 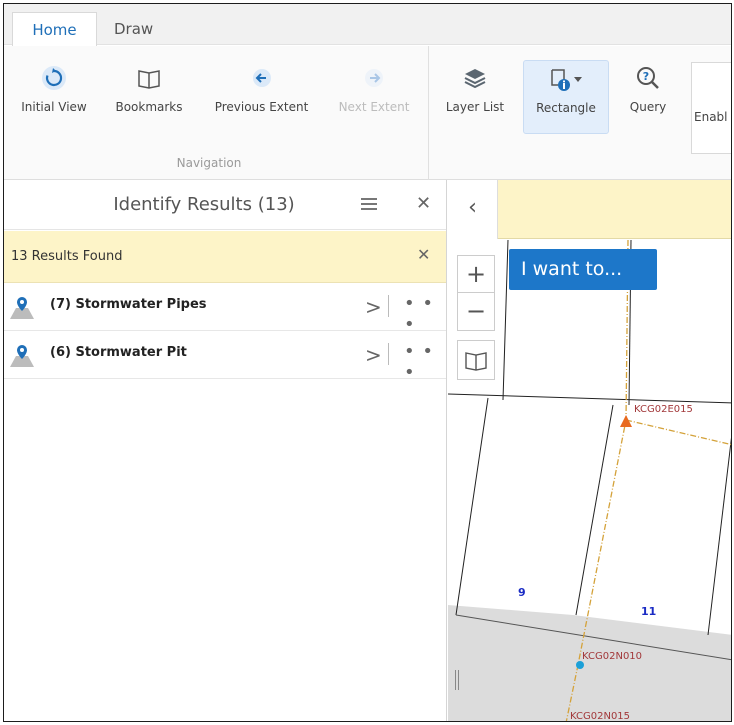 What do you see at coordinates (54, 107) in the screenshot?
I see `initial-view-label: Initial View` at bounding box center [54, 107].